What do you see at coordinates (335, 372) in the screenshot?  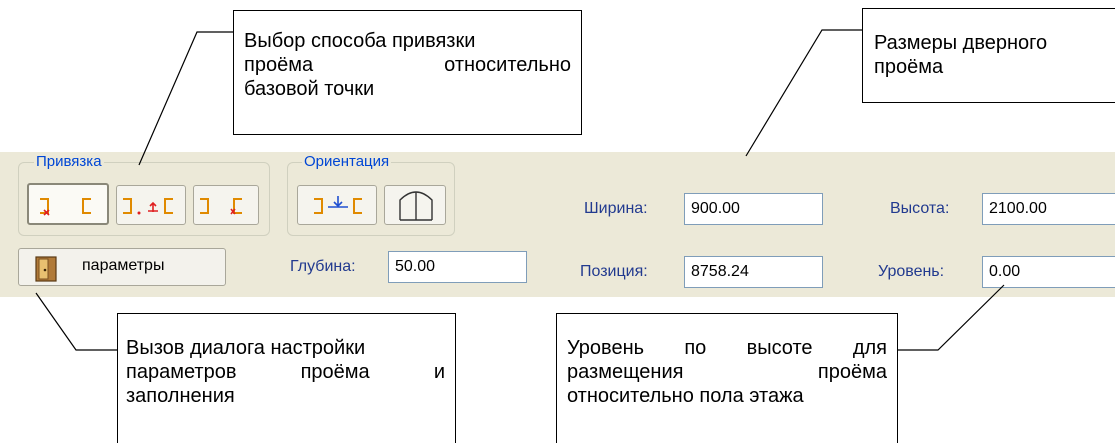 I see `params-callout-word: проёма` at bounding box center [335, 372].